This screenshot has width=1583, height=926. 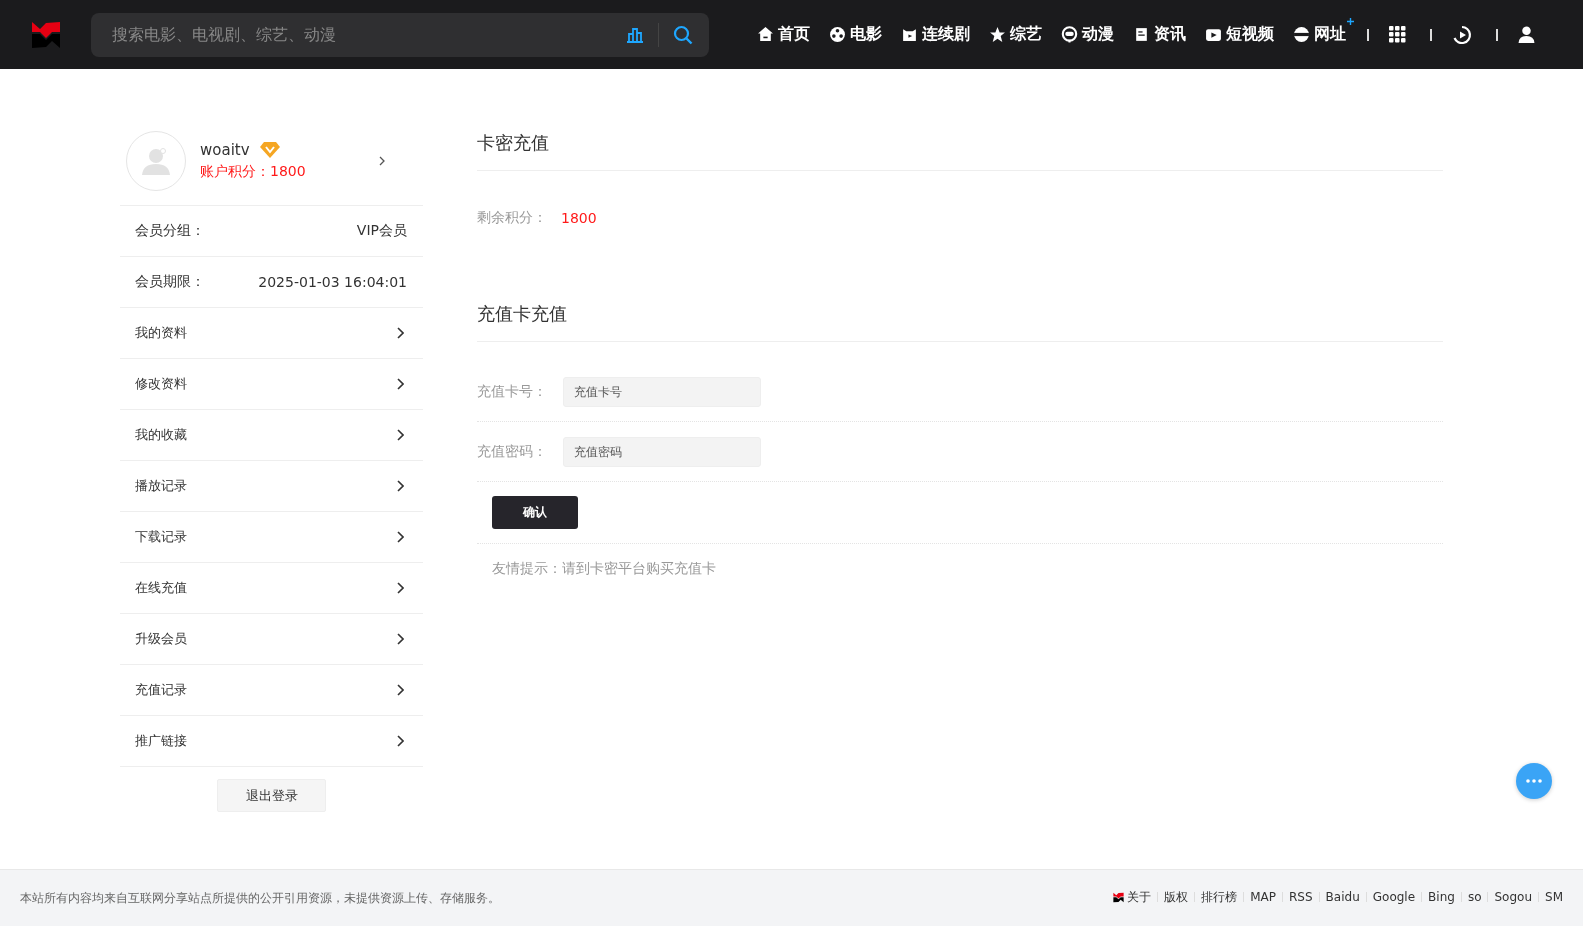 I want to click on nav-link: 网址, so click(x=1319, y=34).